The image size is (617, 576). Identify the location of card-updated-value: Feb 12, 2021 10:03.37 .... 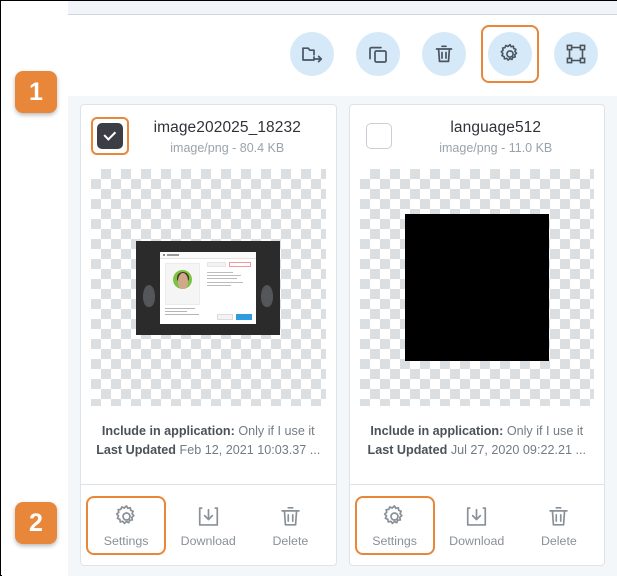
(250, 450).